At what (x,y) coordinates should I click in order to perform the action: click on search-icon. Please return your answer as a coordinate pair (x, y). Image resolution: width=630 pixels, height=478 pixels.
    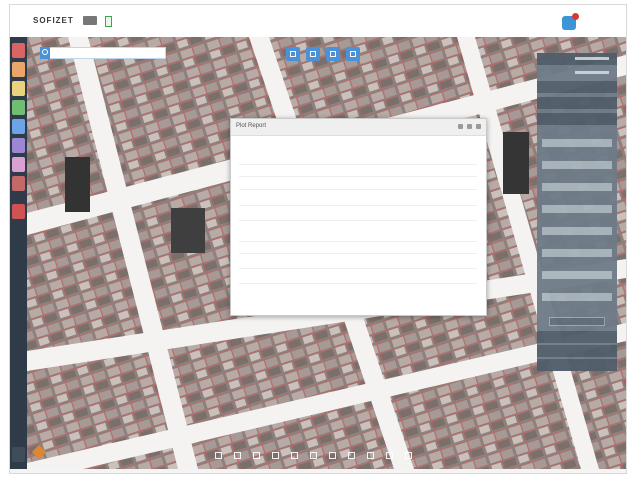
    Looking at the image, I should click on (45, 53).